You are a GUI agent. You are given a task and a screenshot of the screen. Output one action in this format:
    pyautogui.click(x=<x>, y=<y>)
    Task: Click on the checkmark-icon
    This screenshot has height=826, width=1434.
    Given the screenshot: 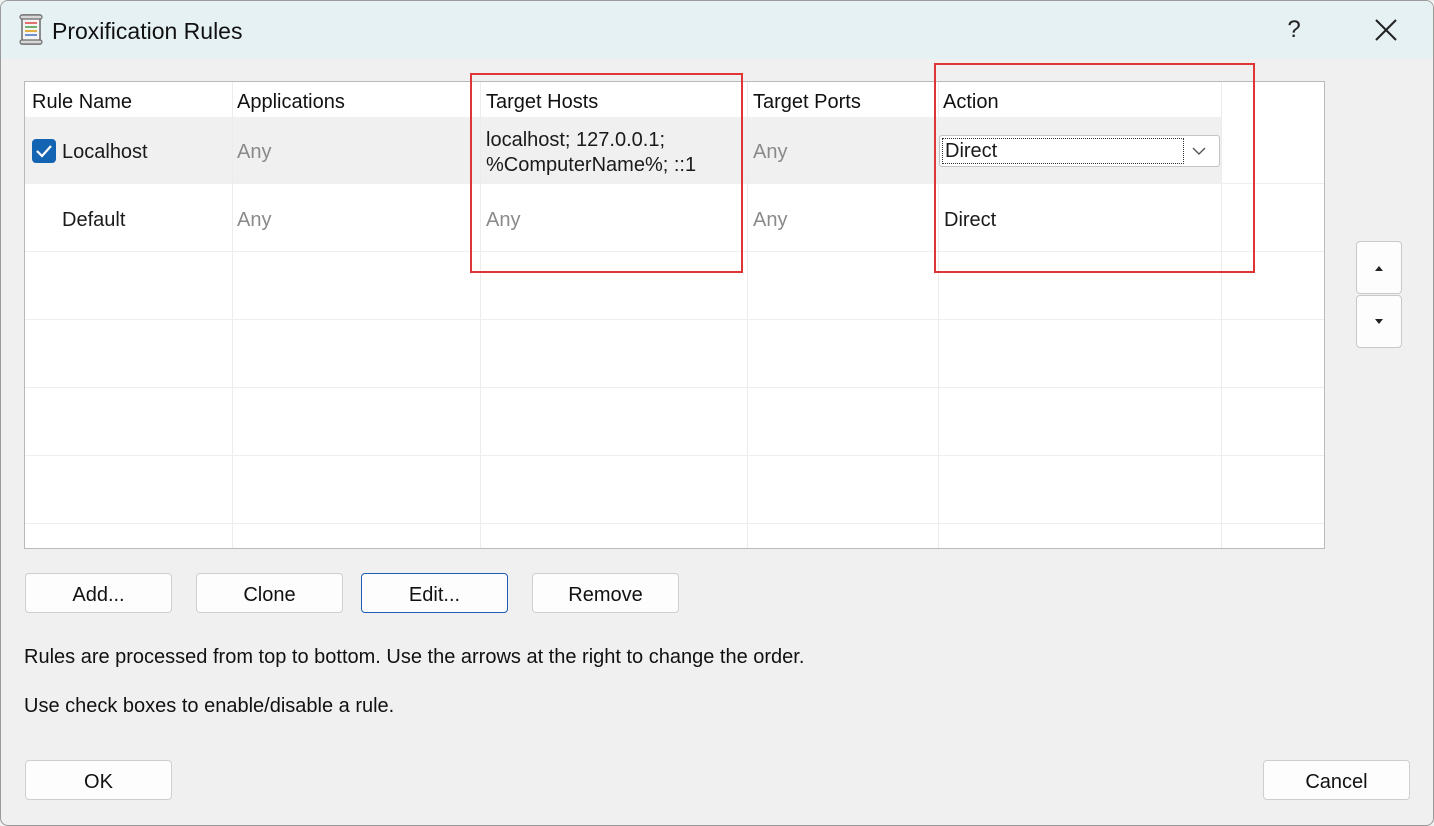 What is the action you would take?
    pyautogui.click(x=44, y=151)
    